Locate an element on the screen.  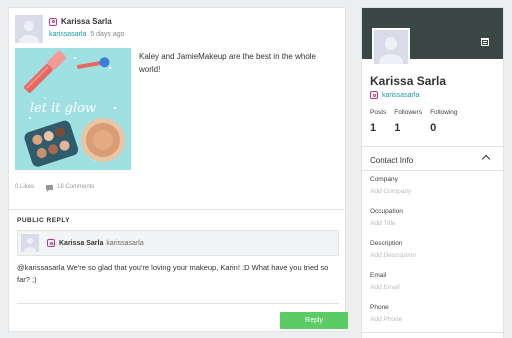
posts-stat: Posts 1 is located at coordinates (378, 121).